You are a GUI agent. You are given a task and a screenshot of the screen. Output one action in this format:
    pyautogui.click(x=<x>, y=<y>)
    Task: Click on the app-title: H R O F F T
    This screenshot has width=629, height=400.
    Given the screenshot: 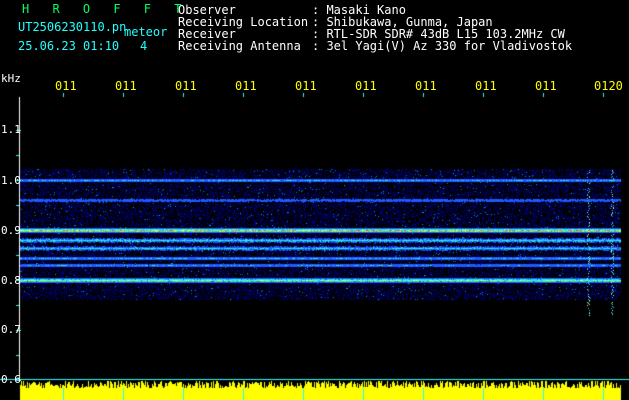 What is the action you would take?
    pyautogui.click(x=106, y=9)
    